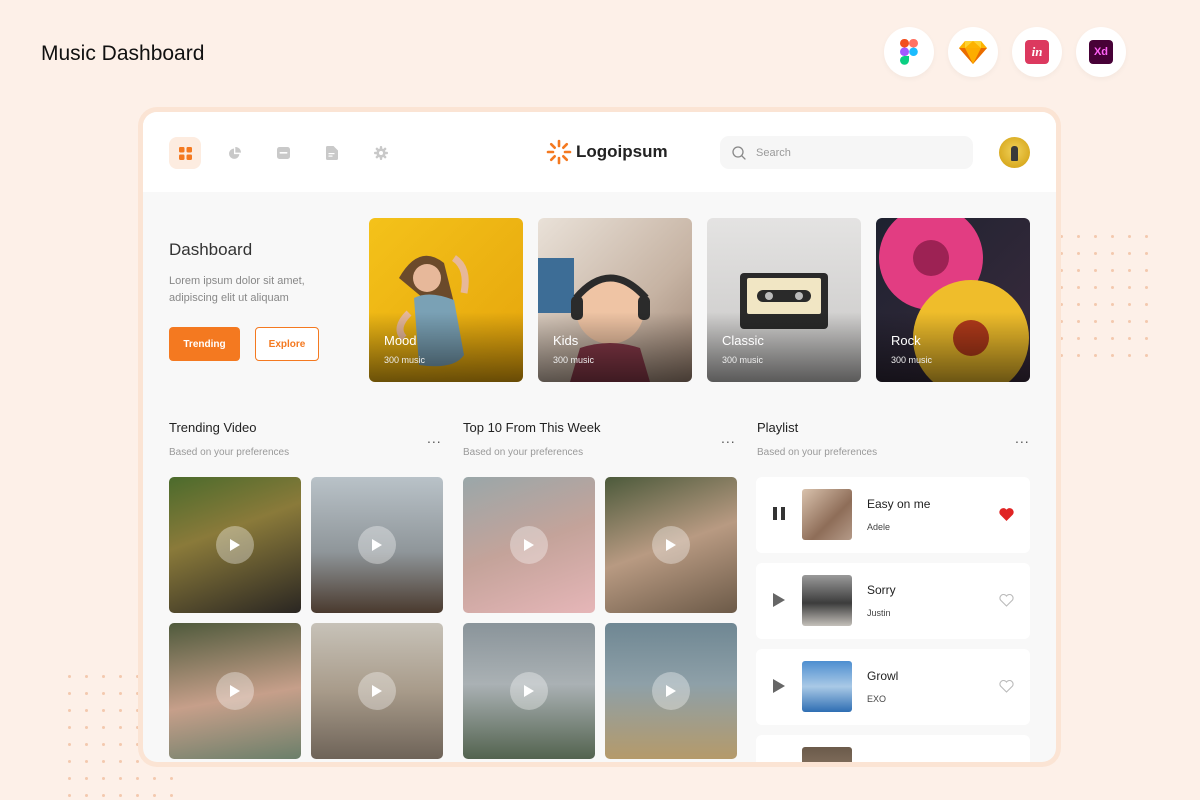 The height and width of the screenshot is (800, 1200). I want to click on genre-card-rock: Rock 300 music, so click(953, 300).